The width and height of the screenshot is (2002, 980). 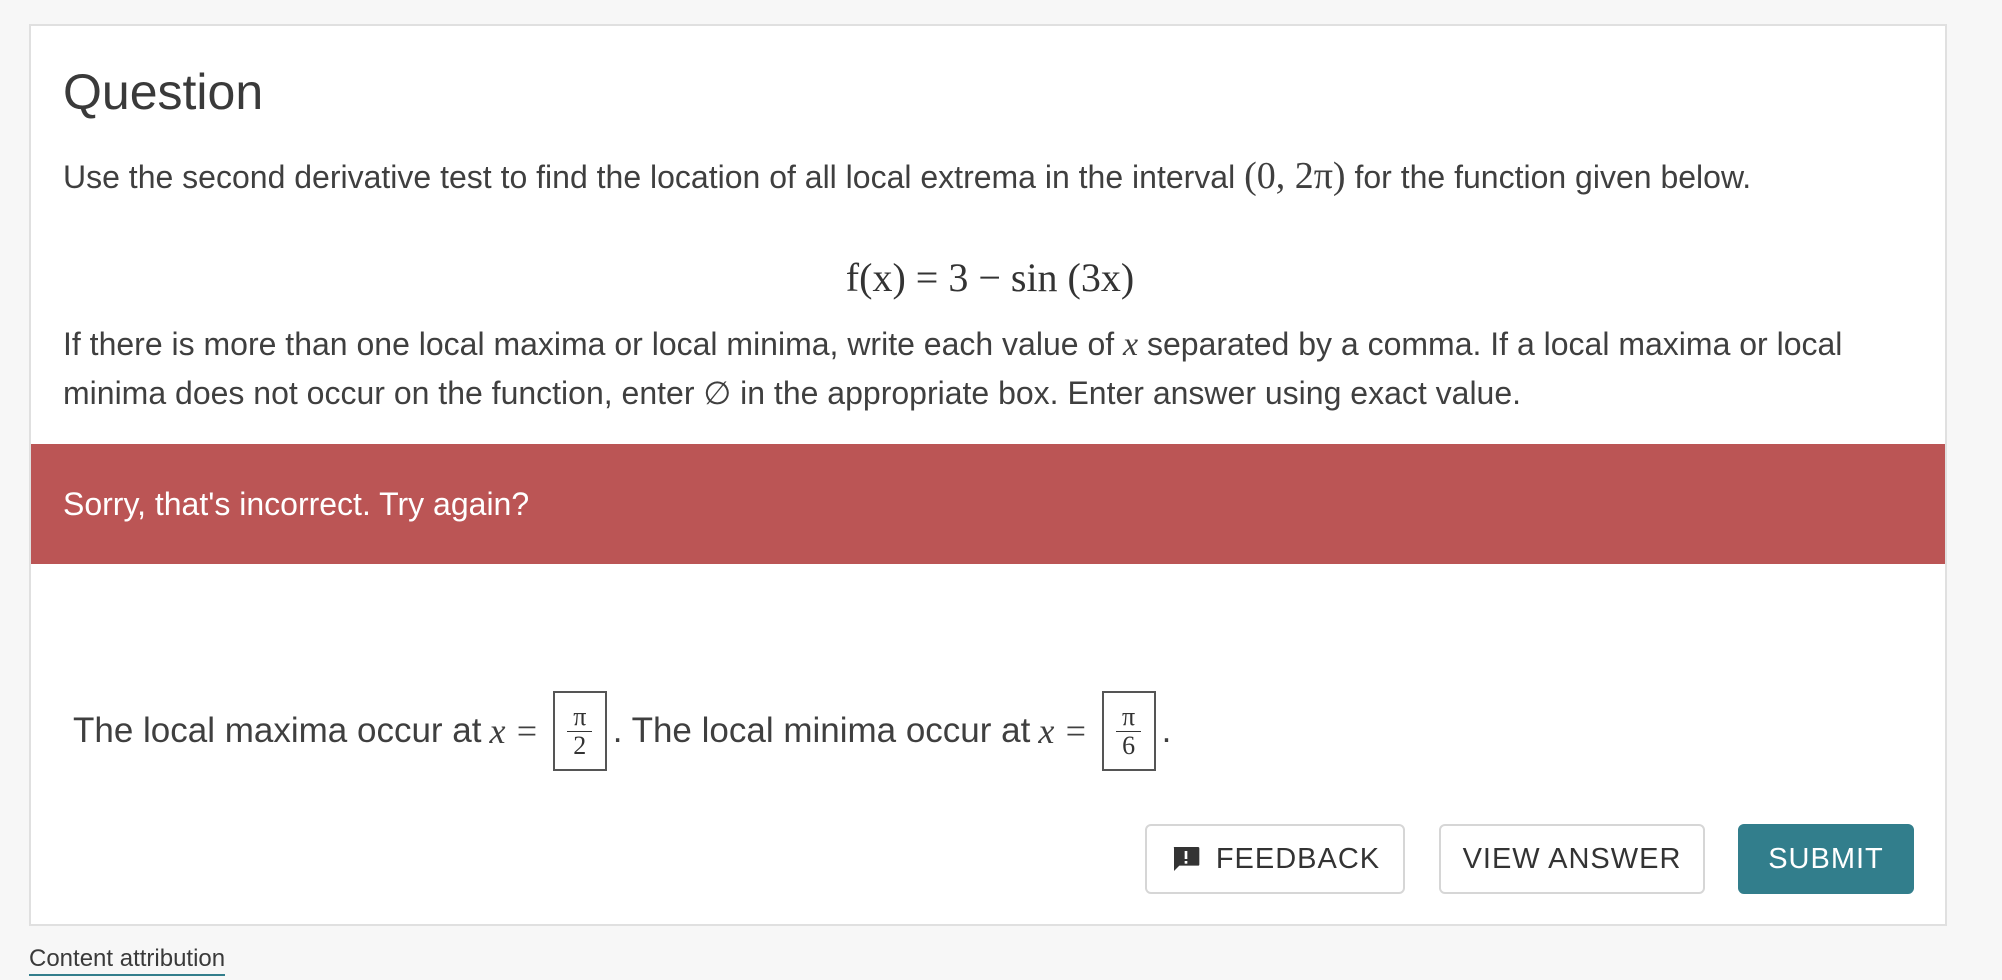 What do you see at coordinates (1186, 859) in the screenshot?
I see `comment-alert-icon` at bounding box center [1186, 859].